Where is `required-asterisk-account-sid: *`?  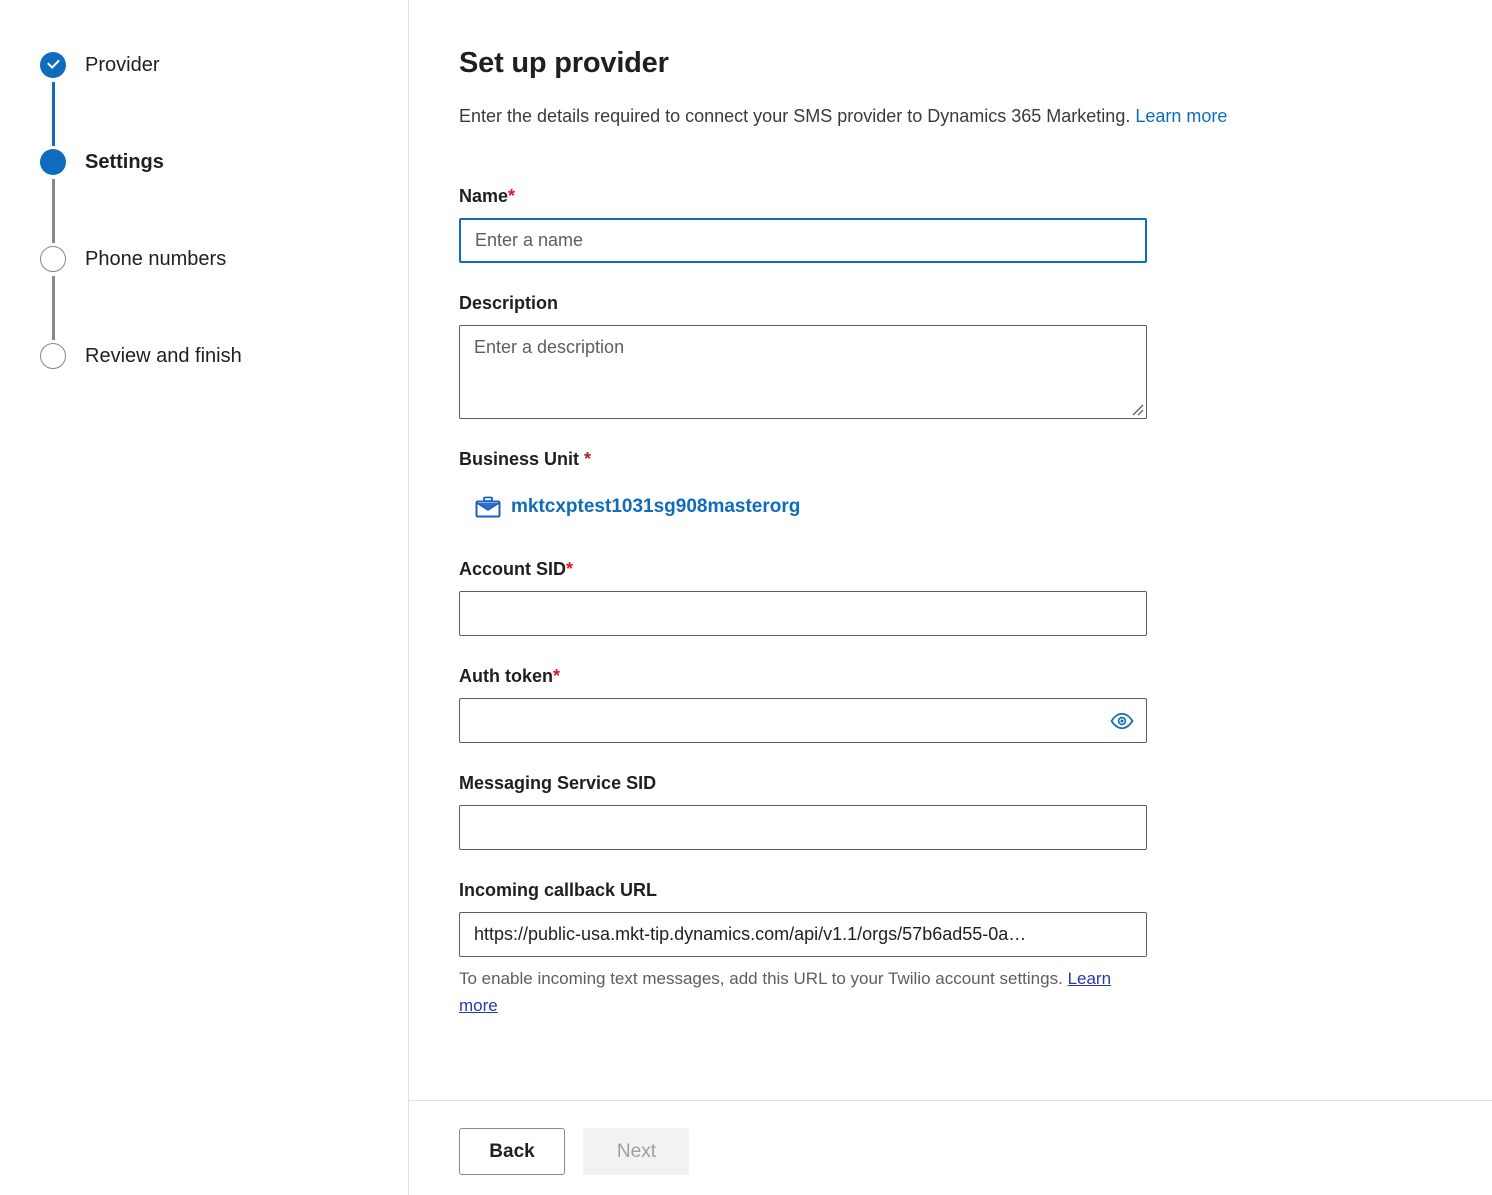
required-asterisk-account-sid: * is located at coordinates (570, 569).